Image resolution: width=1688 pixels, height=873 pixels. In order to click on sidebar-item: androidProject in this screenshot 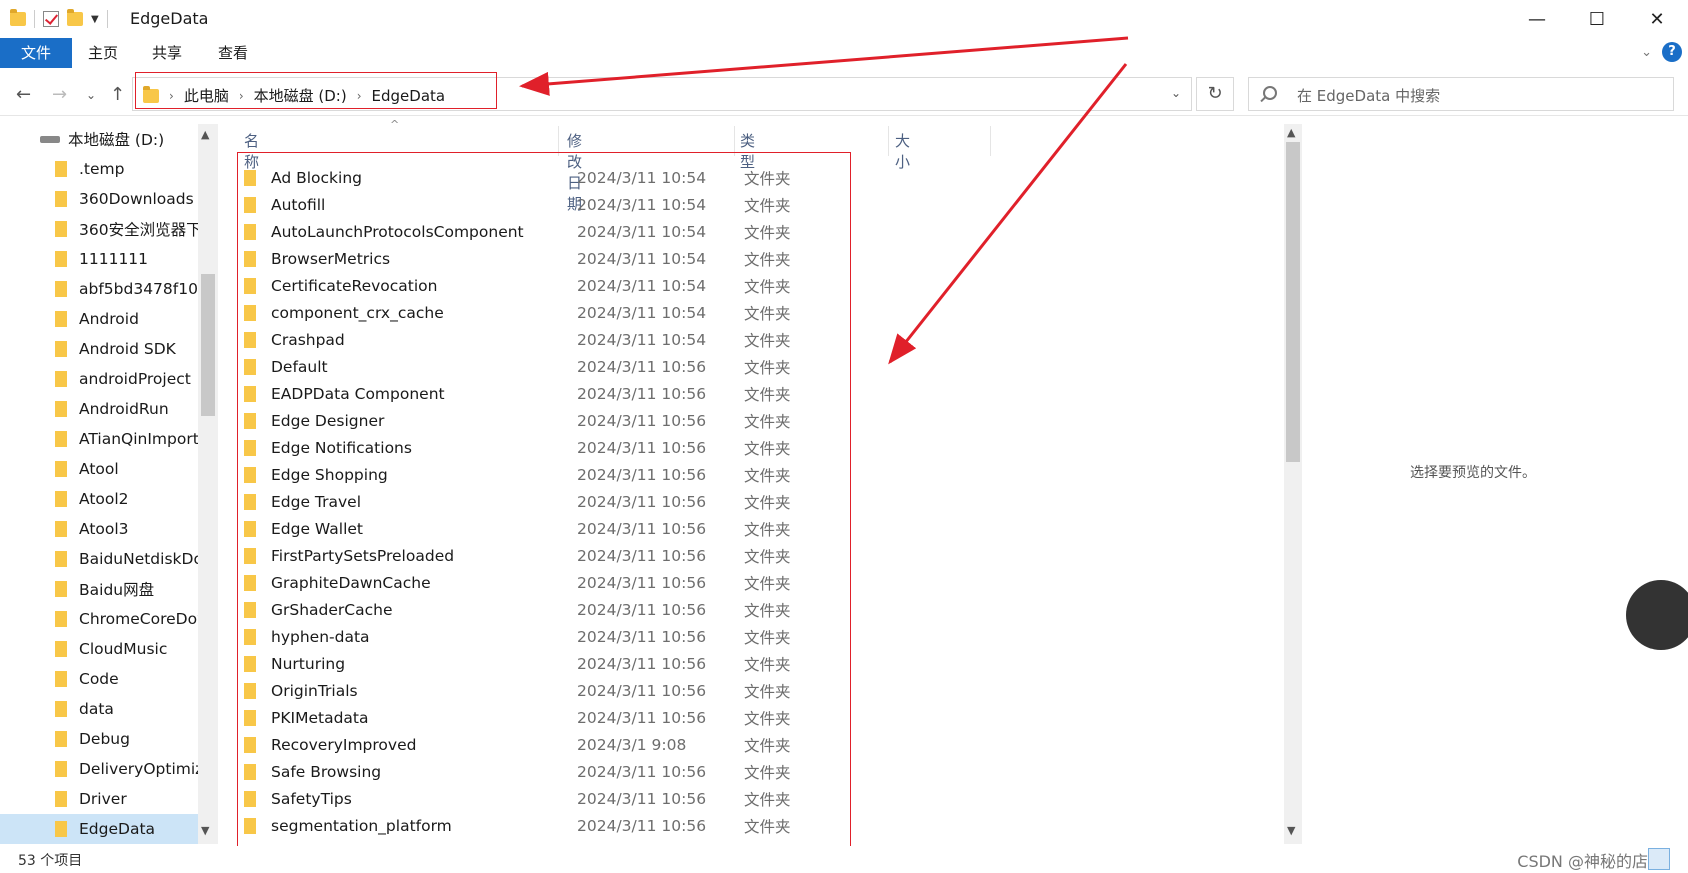, I will do `click(99, 379)`.